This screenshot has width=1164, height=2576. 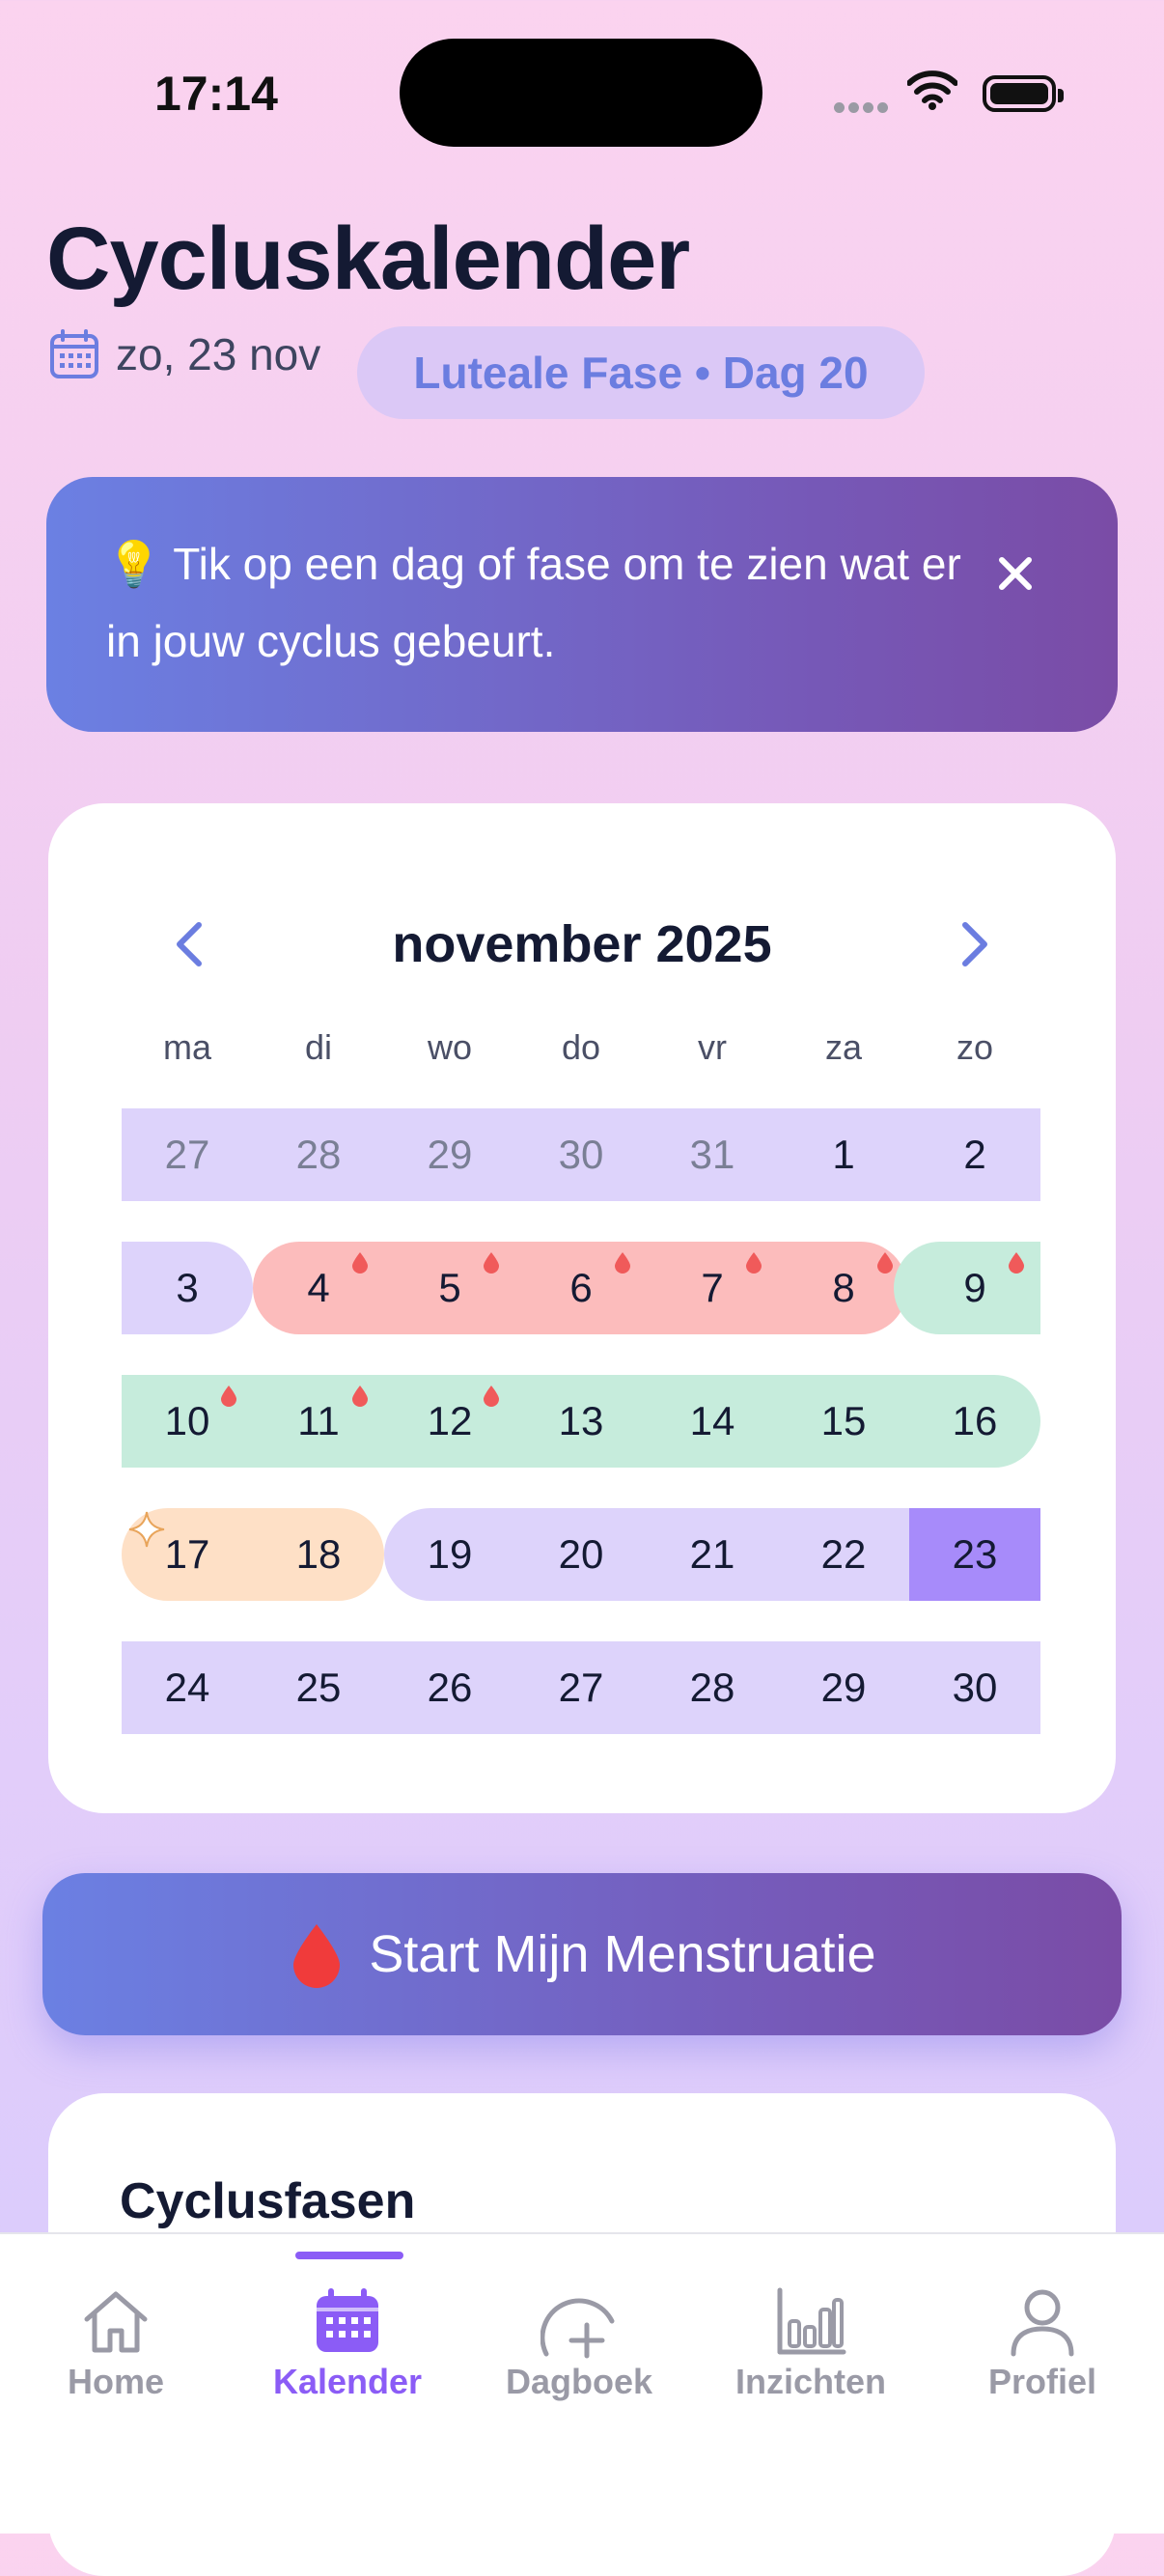 I want to click on date-row: zo, 23 nov, so click(x=184, y=354).